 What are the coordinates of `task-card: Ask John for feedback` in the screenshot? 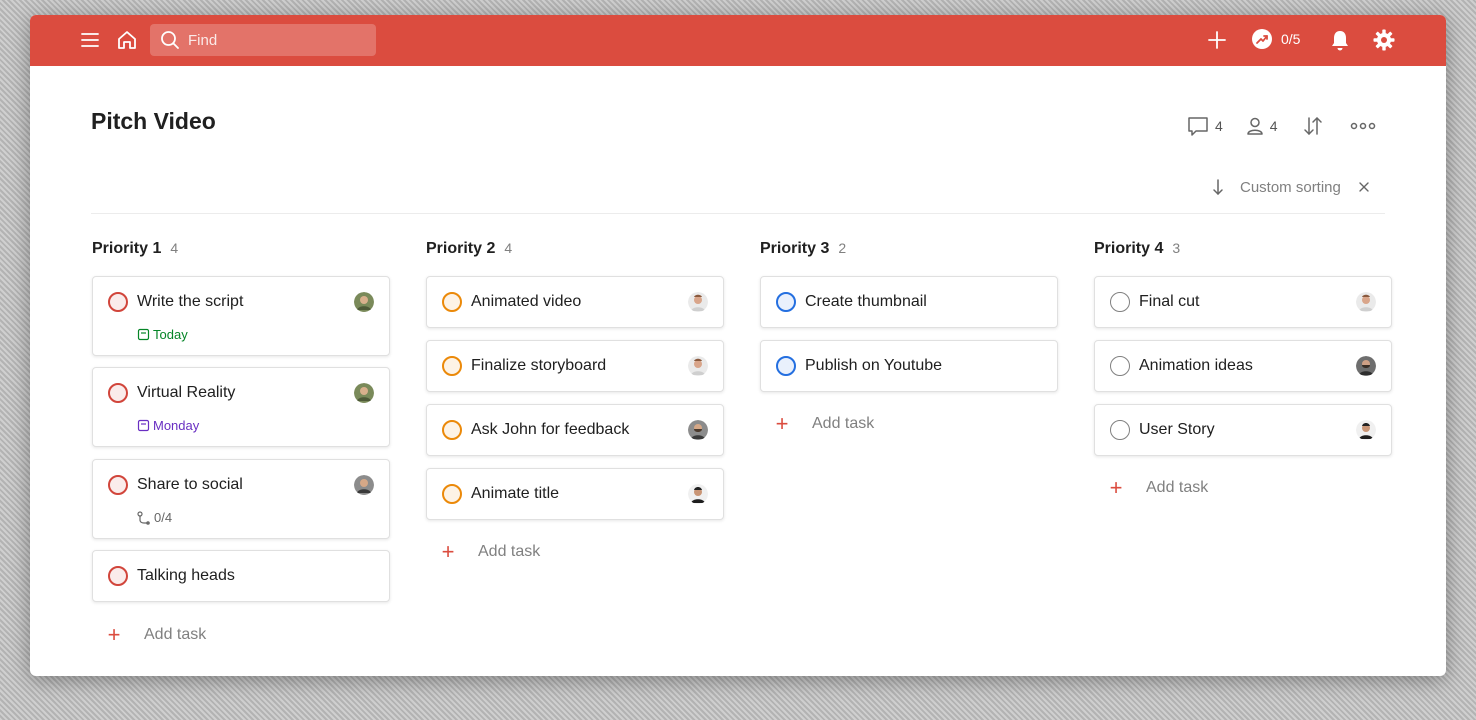 It's located at (575, 430).